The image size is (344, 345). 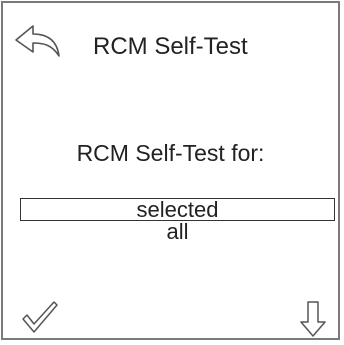 I want to click on back-arrow-icon, so click(x=37, y=41).